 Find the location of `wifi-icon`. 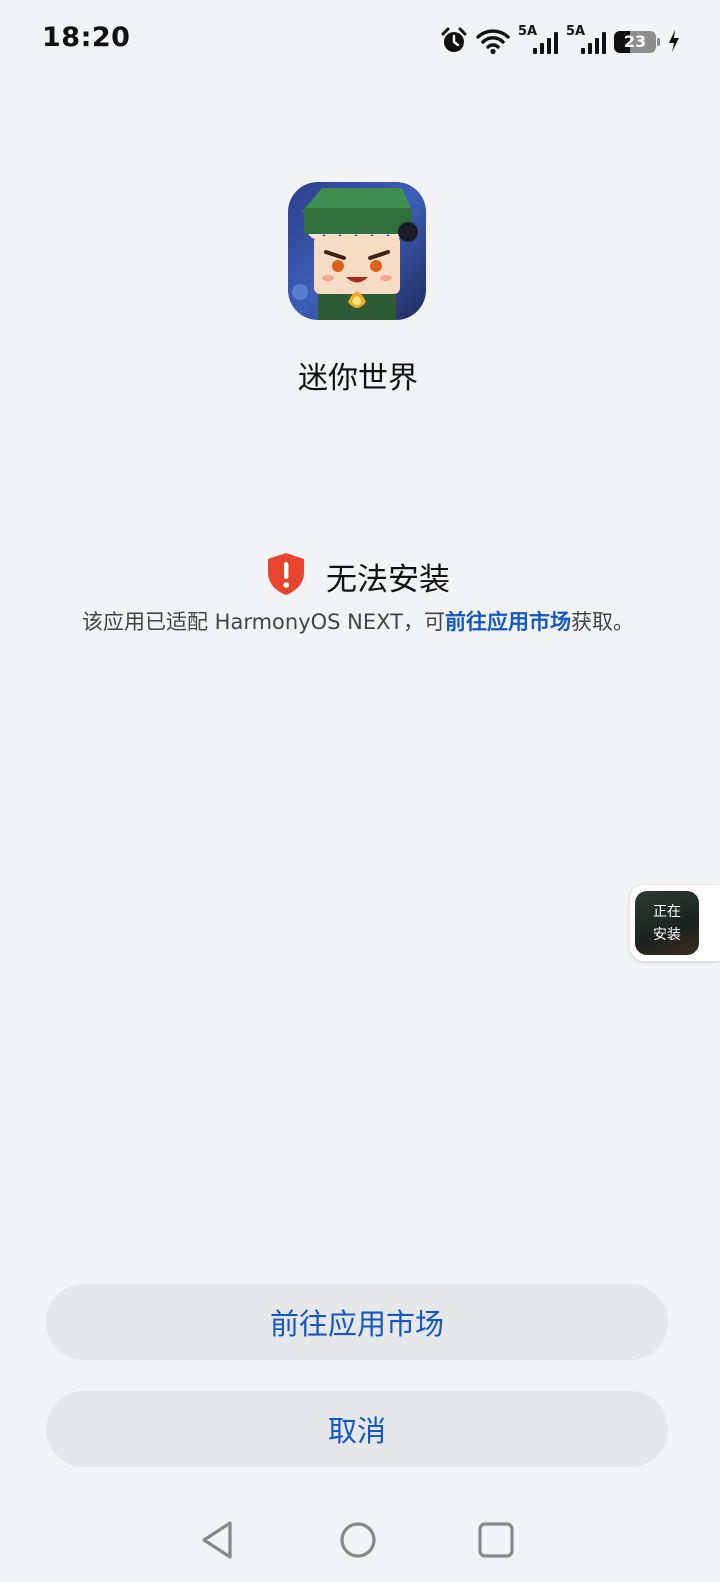

wifi-icon is located at coordinates (493, 41).